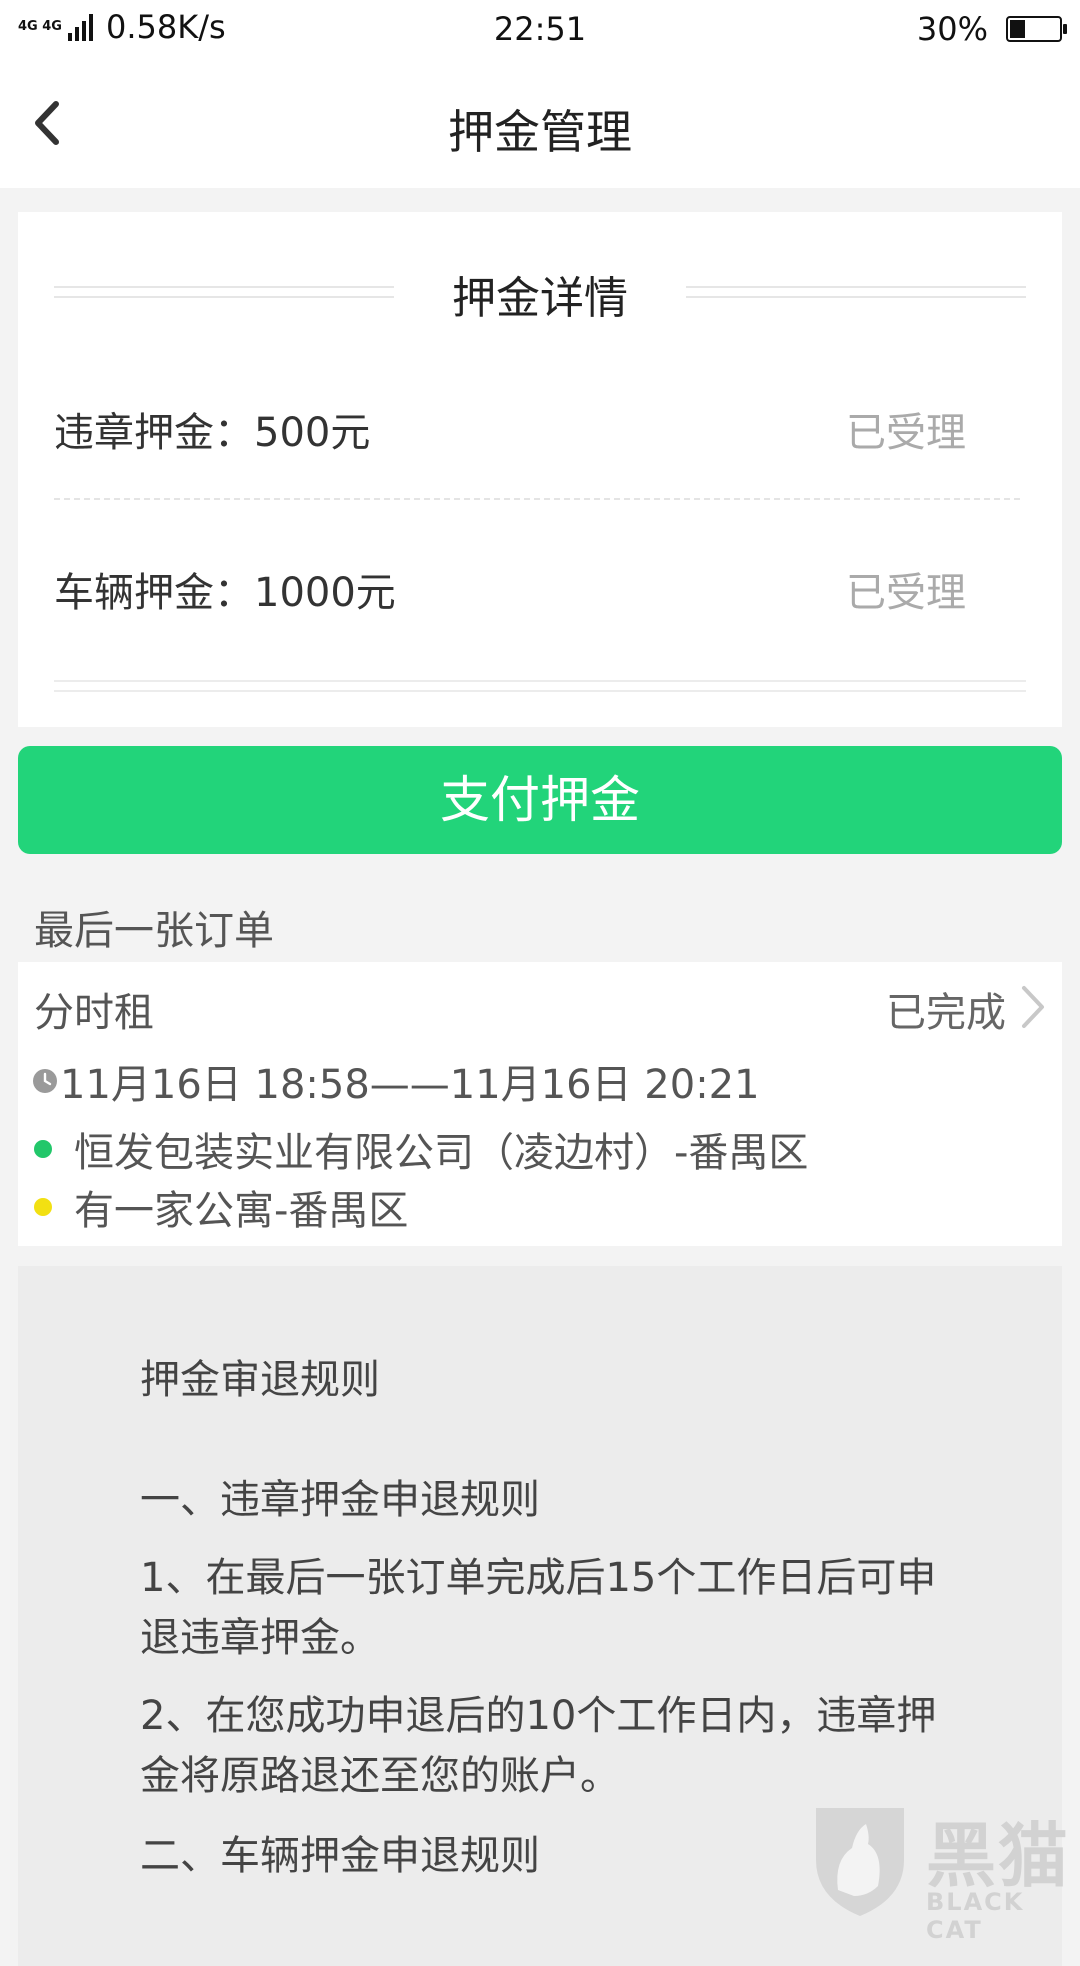 The width and height of the screenshot is (1080, 1966). I want to click on end-dot-icon, so click(43, 1207).